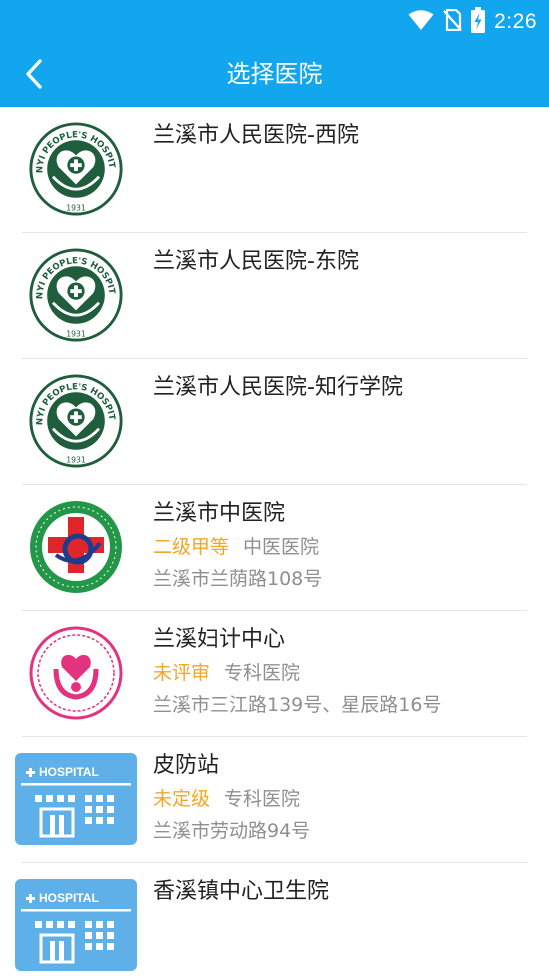 The height and width of the screenshot is (977, 549). I want to click on hospital-info: 兰溪市人民医院-知行学院, so click(341, 388).